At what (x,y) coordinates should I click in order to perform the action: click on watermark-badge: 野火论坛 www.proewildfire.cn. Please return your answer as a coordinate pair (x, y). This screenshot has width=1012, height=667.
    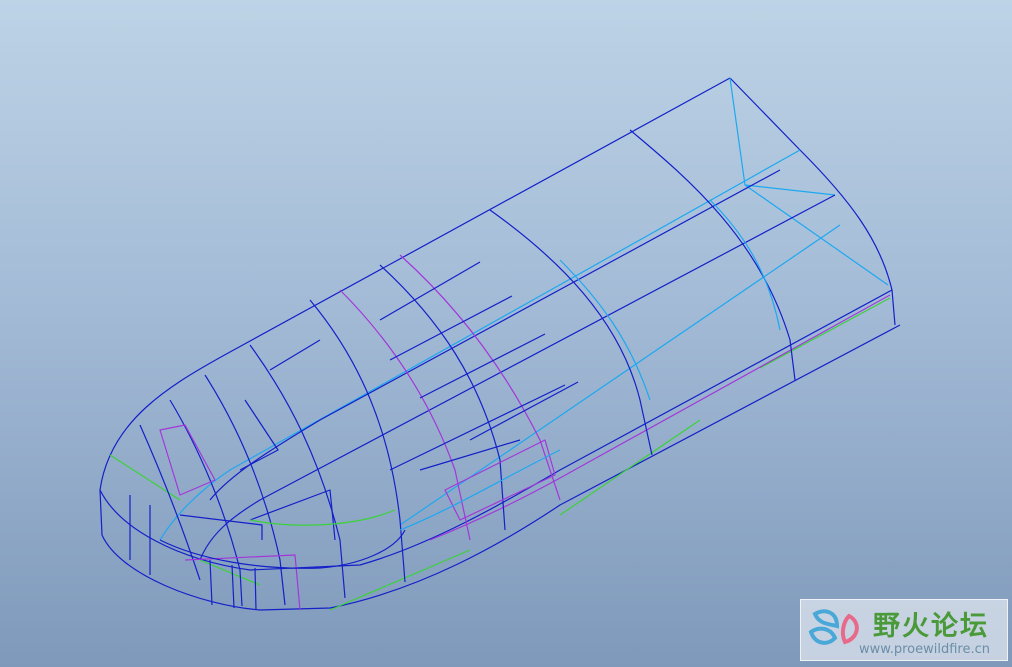
    Looking at the image, I should click on (904, 630).